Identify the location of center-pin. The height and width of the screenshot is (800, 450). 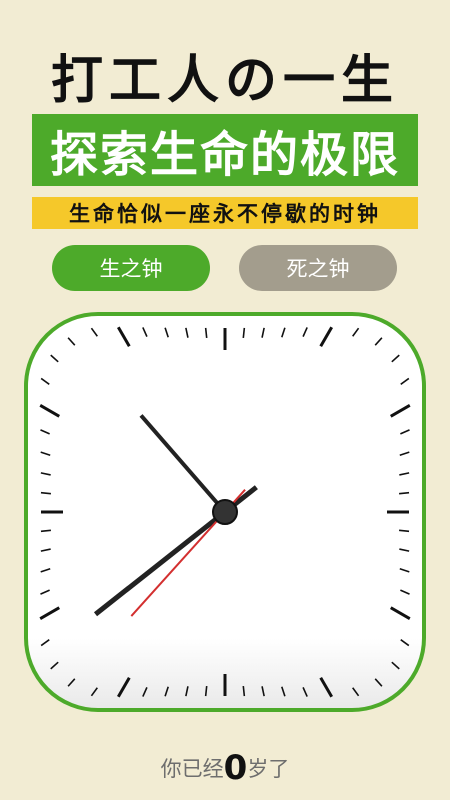
(225, 512).